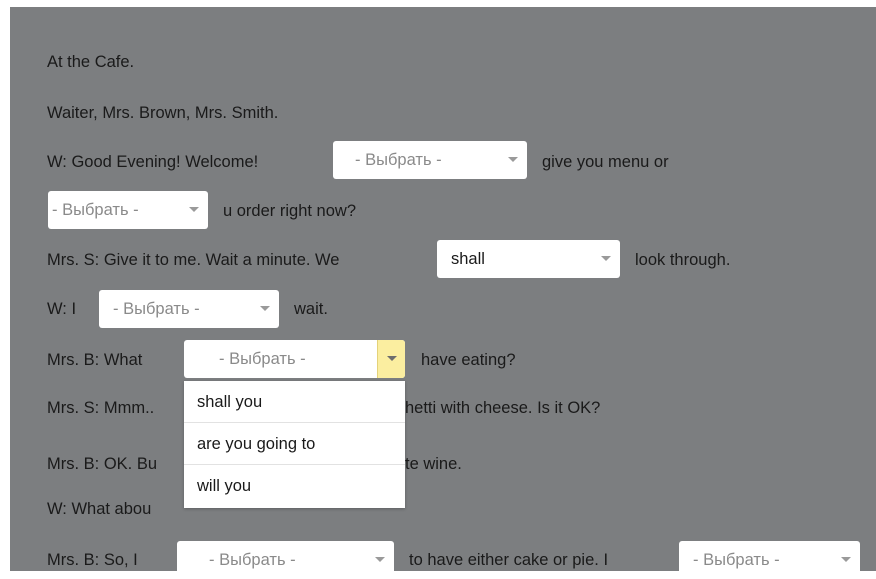 This screenshot has width=876, height=579. I want to click on title-line: At the Cafe., so click(91, 62).